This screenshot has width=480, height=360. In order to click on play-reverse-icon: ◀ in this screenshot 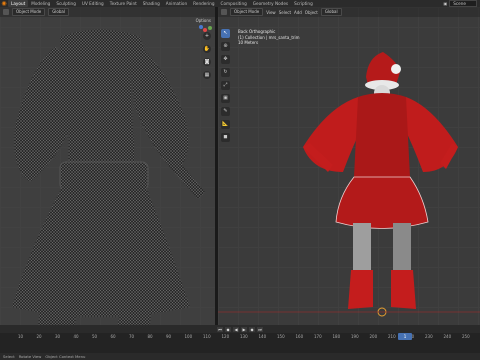, I will do `click(236, 329)`.